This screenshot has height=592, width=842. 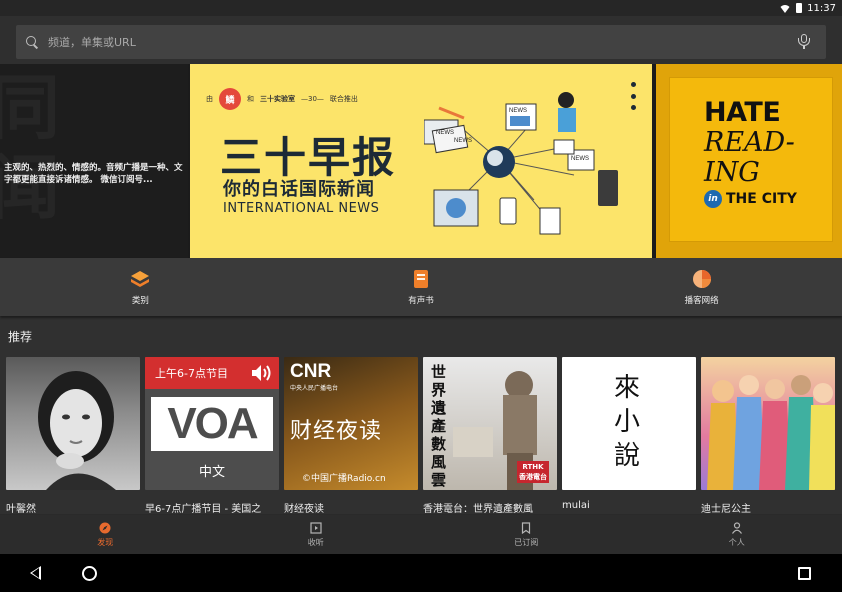 What do you see at coordinates (21, 509) in the screenshot?
I see `podcast-title: 叶馨然` at bounding box center [21, 509].